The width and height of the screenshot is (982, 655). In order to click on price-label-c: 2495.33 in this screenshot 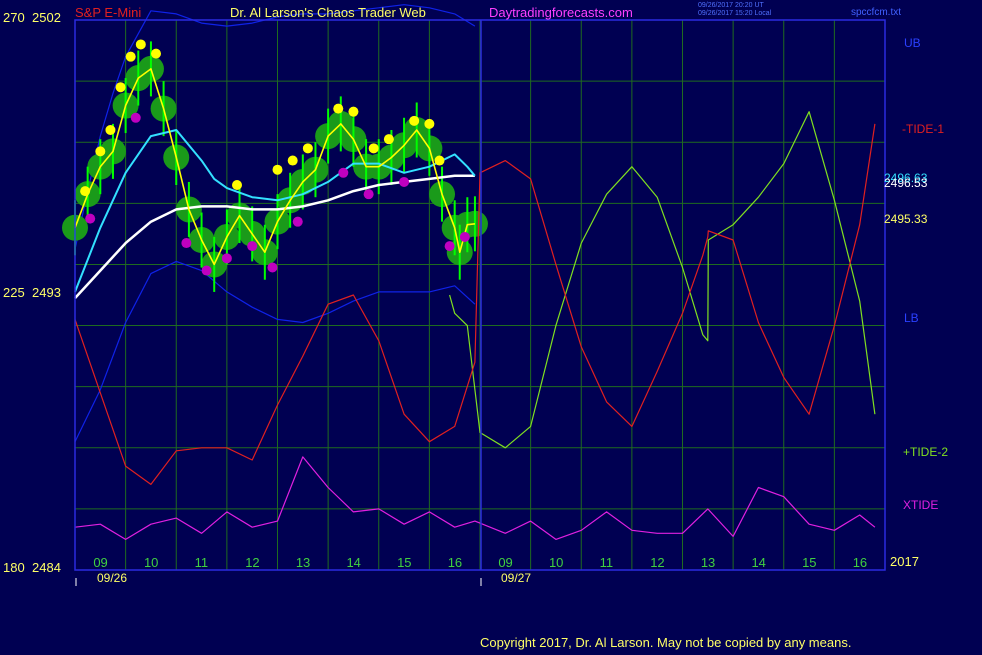, I will do `click(906, 219)`.